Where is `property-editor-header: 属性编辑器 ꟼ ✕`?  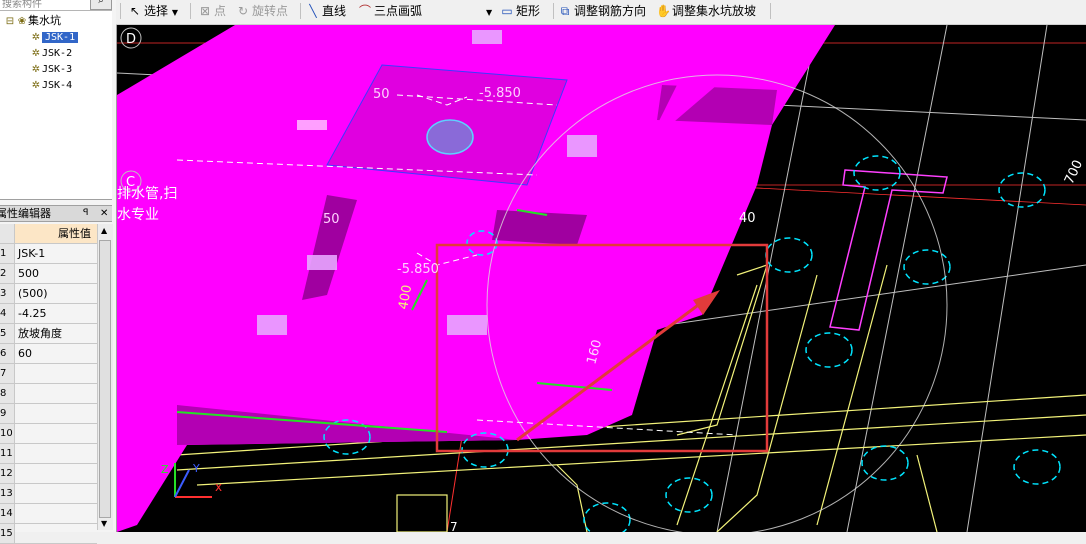 property-editor-header: 属性编辑器 ꟼ ✕ is located at coordinates (56, 213).